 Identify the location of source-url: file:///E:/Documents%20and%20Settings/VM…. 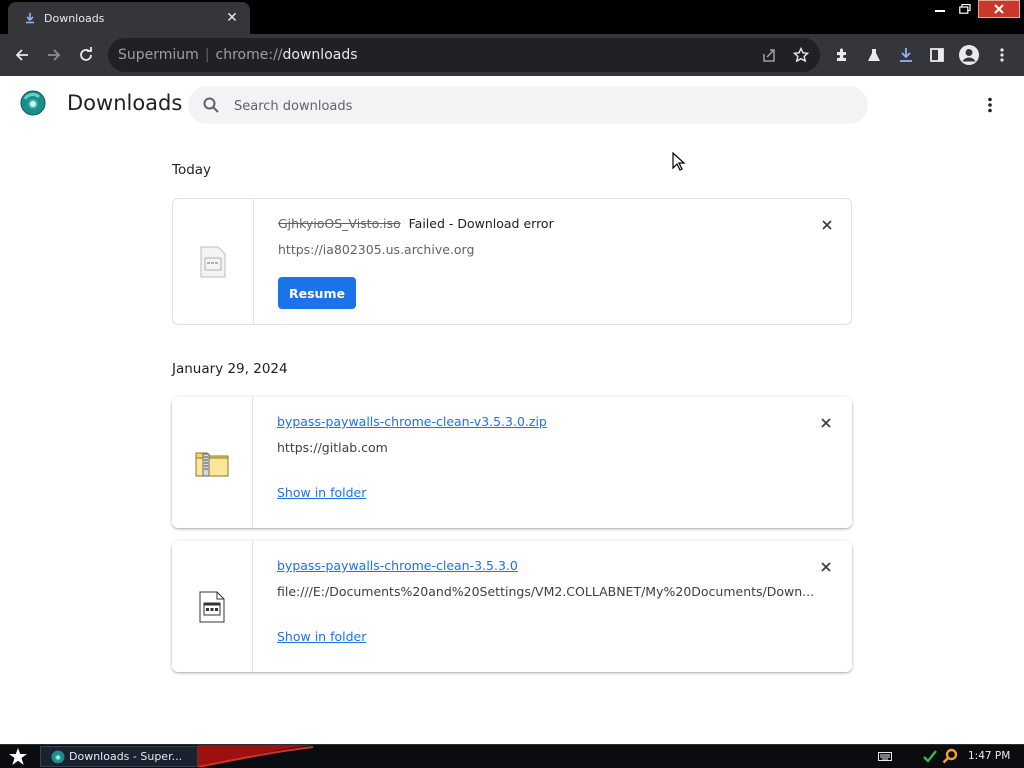
(546, 591).